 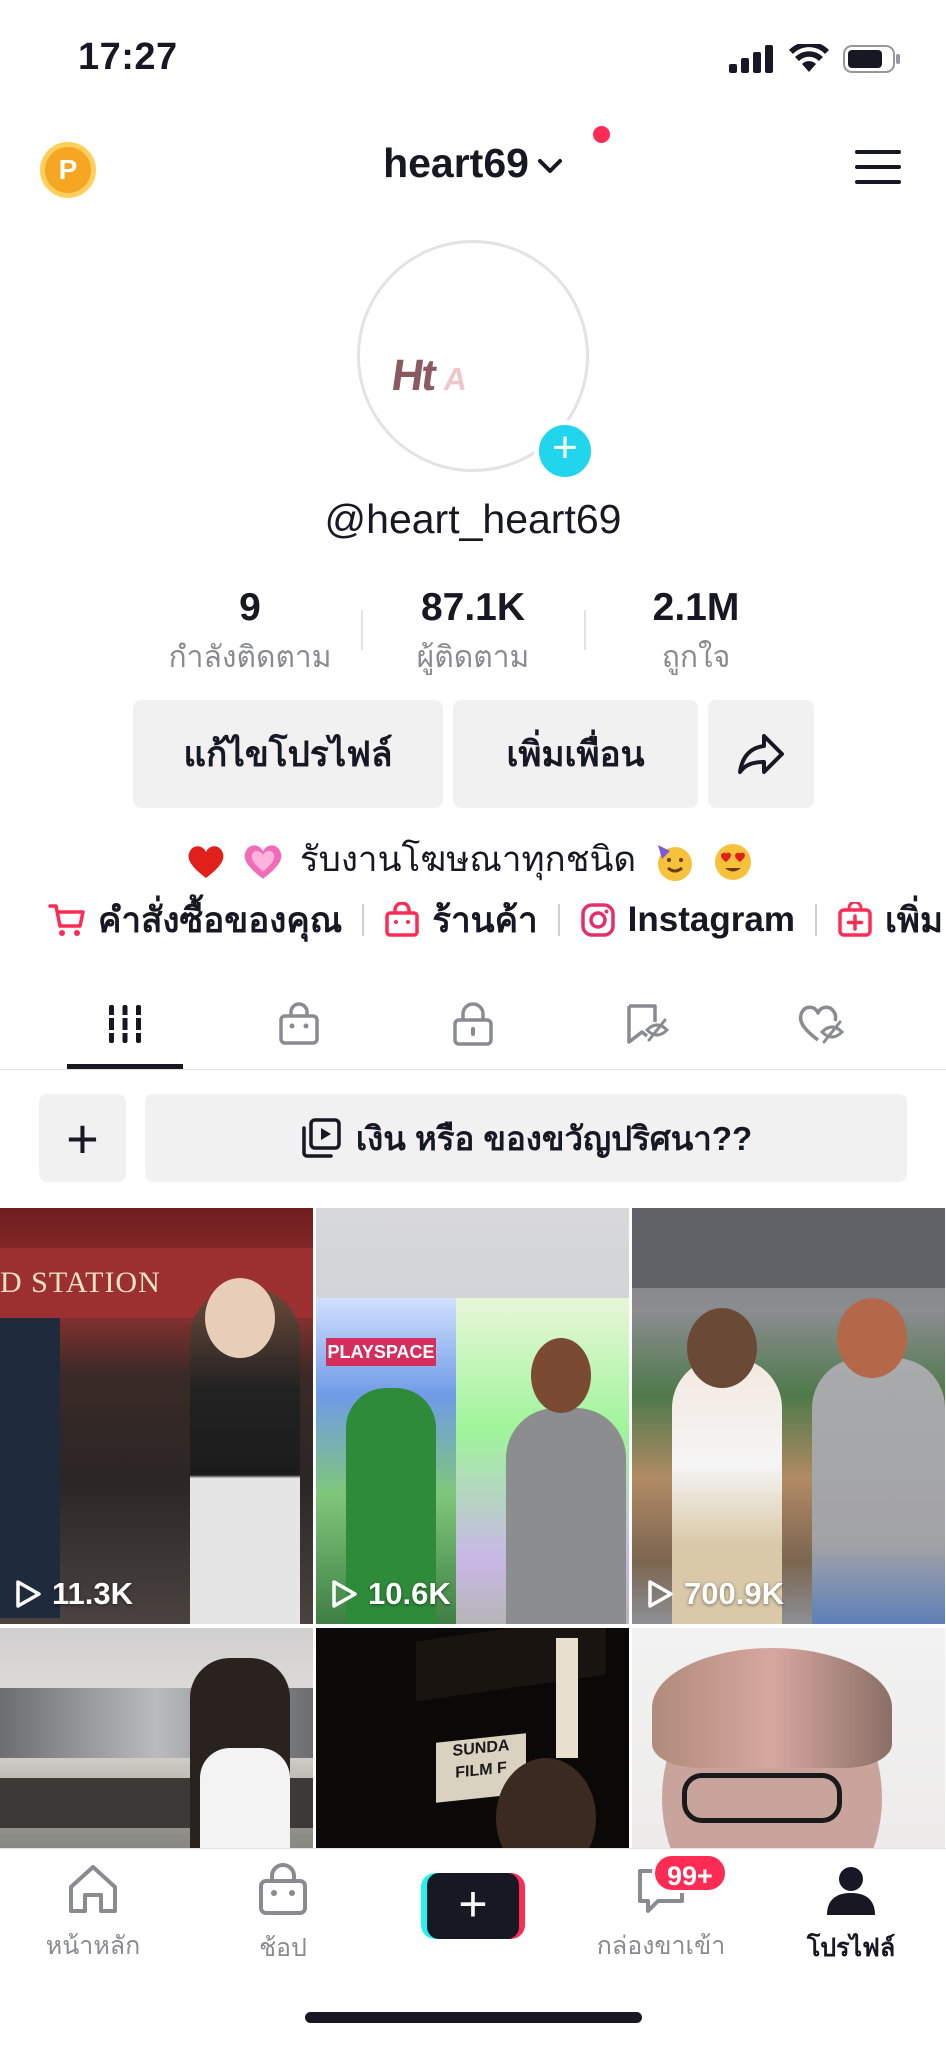 I want to click on view-count-text: 11.3K, so click(x=93, y=1593).